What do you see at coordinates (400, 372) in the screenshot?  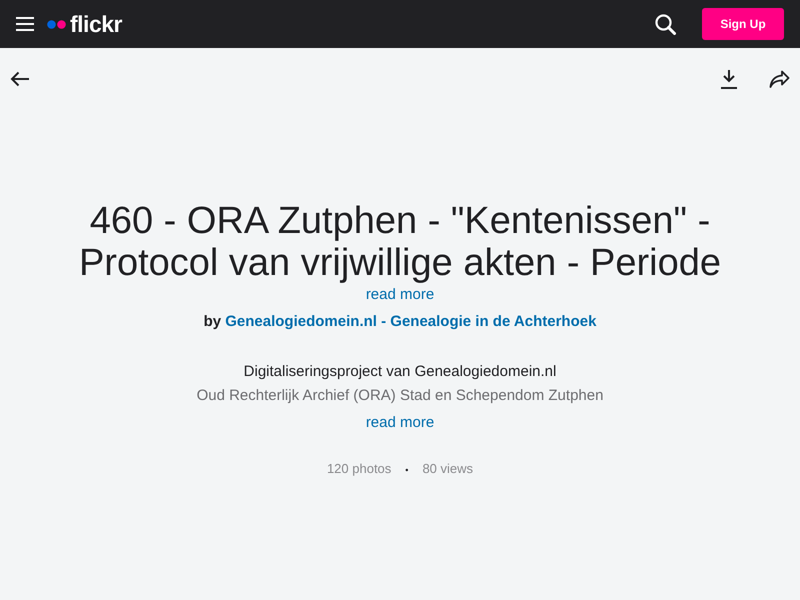 I see `description-line: Digitaliseringsproject van Genealogiedomein.nl` at bounding box center [400, 372].